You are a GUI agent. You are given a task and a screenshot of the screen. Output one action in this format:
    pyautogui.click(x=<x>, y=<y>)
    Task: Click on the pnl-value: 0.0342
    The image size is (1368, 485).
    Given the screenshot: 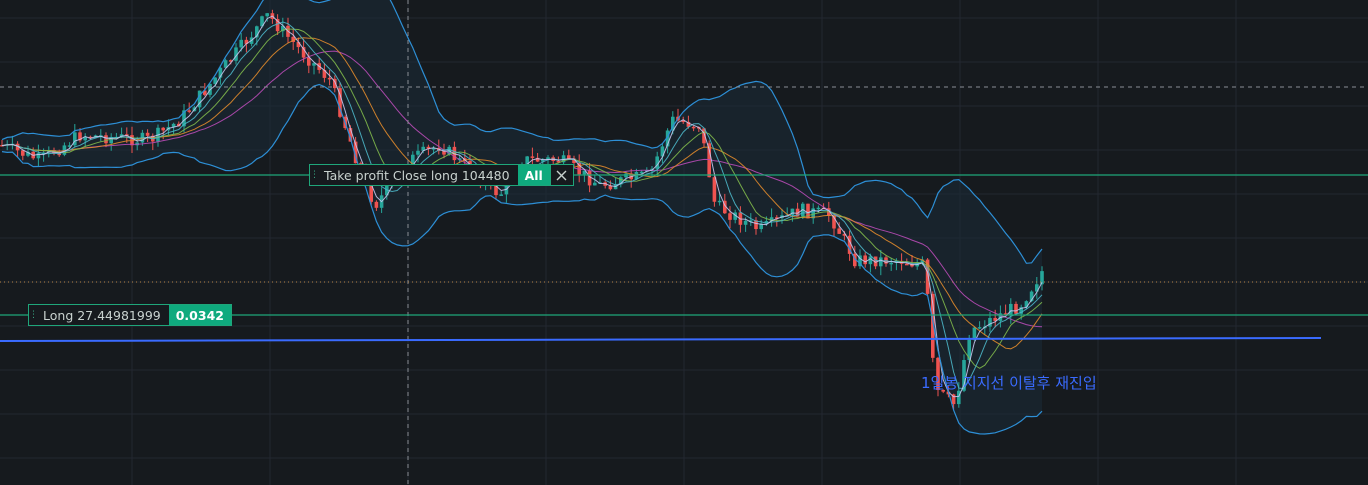 What is the action you would take?
    pyautogui.click(x=199, y=315)
    